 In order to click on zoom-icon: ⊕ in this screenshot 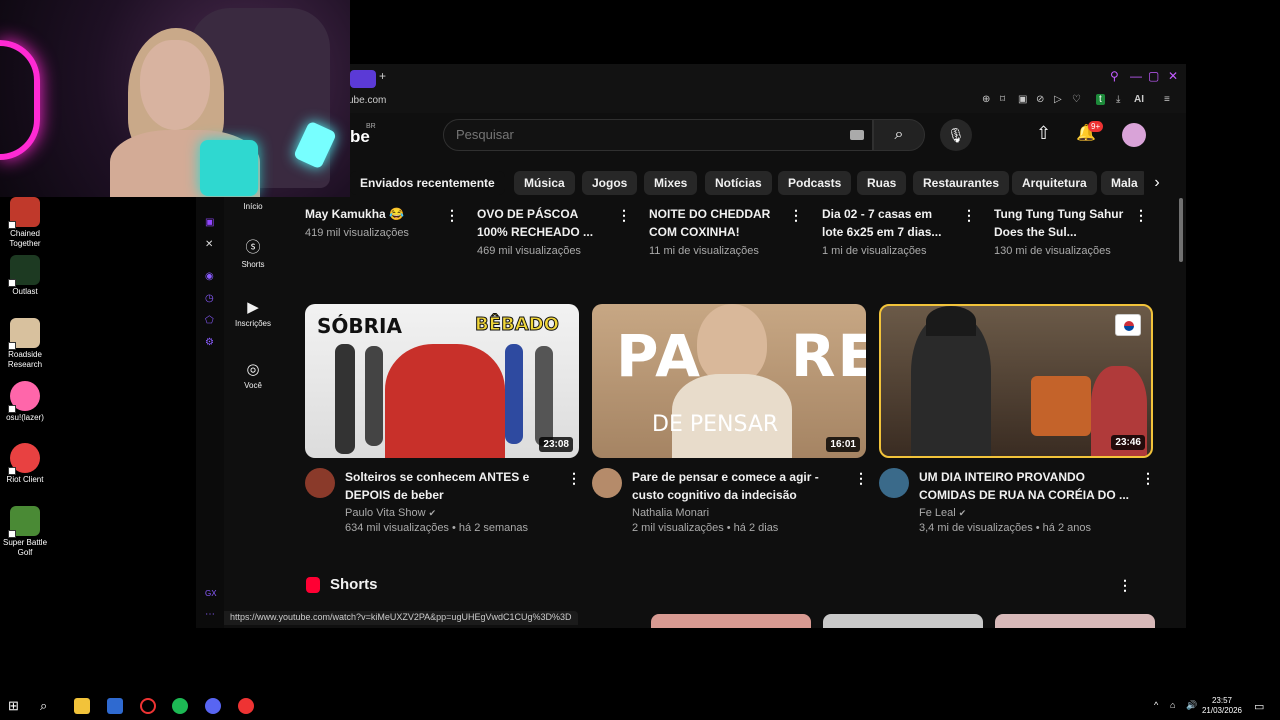, I will do `click(986, 99)`.